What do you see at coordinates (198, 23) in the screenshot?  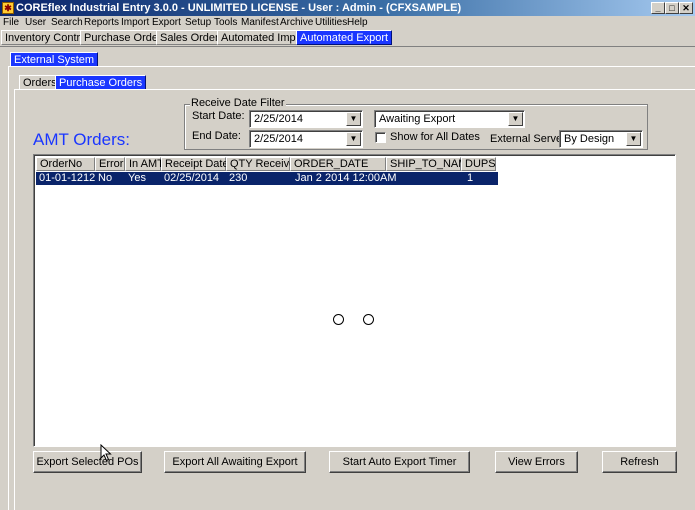 I see `menu-setup: Setup` at bounding box center [198, 23].